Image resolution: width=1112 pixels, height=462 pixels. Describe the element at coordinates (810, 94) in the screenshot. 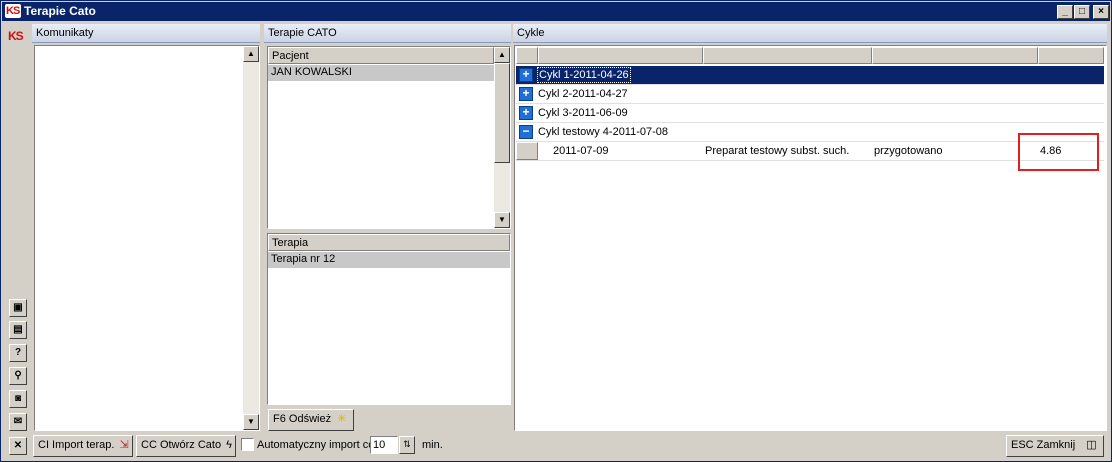

I see `cycle-row: + Cykl 2-2011-04-27` at that location.